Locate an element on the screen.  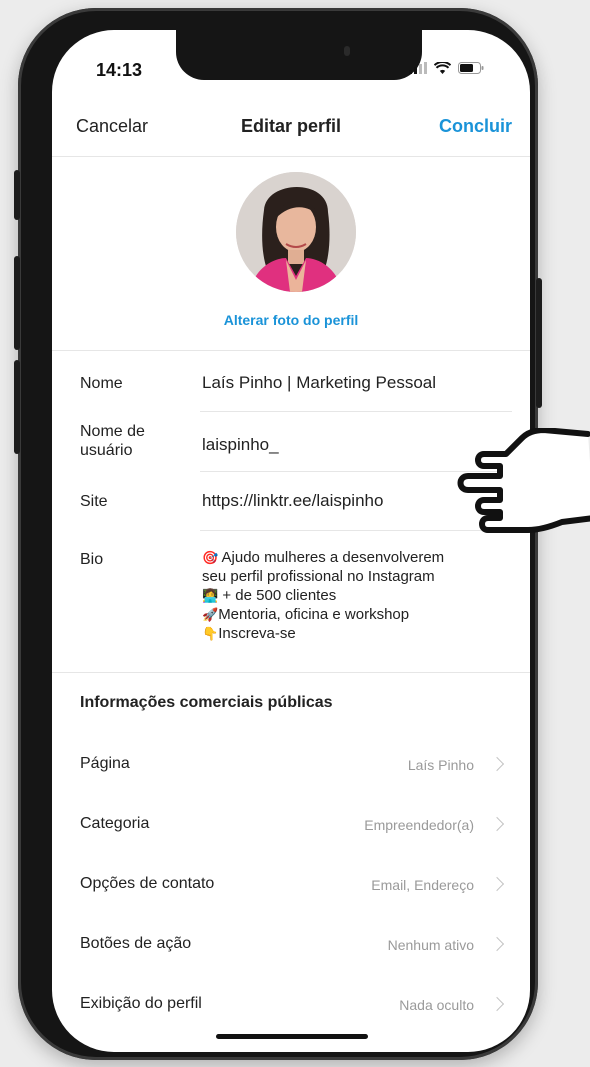
notch is located at coordinates (299, 55).